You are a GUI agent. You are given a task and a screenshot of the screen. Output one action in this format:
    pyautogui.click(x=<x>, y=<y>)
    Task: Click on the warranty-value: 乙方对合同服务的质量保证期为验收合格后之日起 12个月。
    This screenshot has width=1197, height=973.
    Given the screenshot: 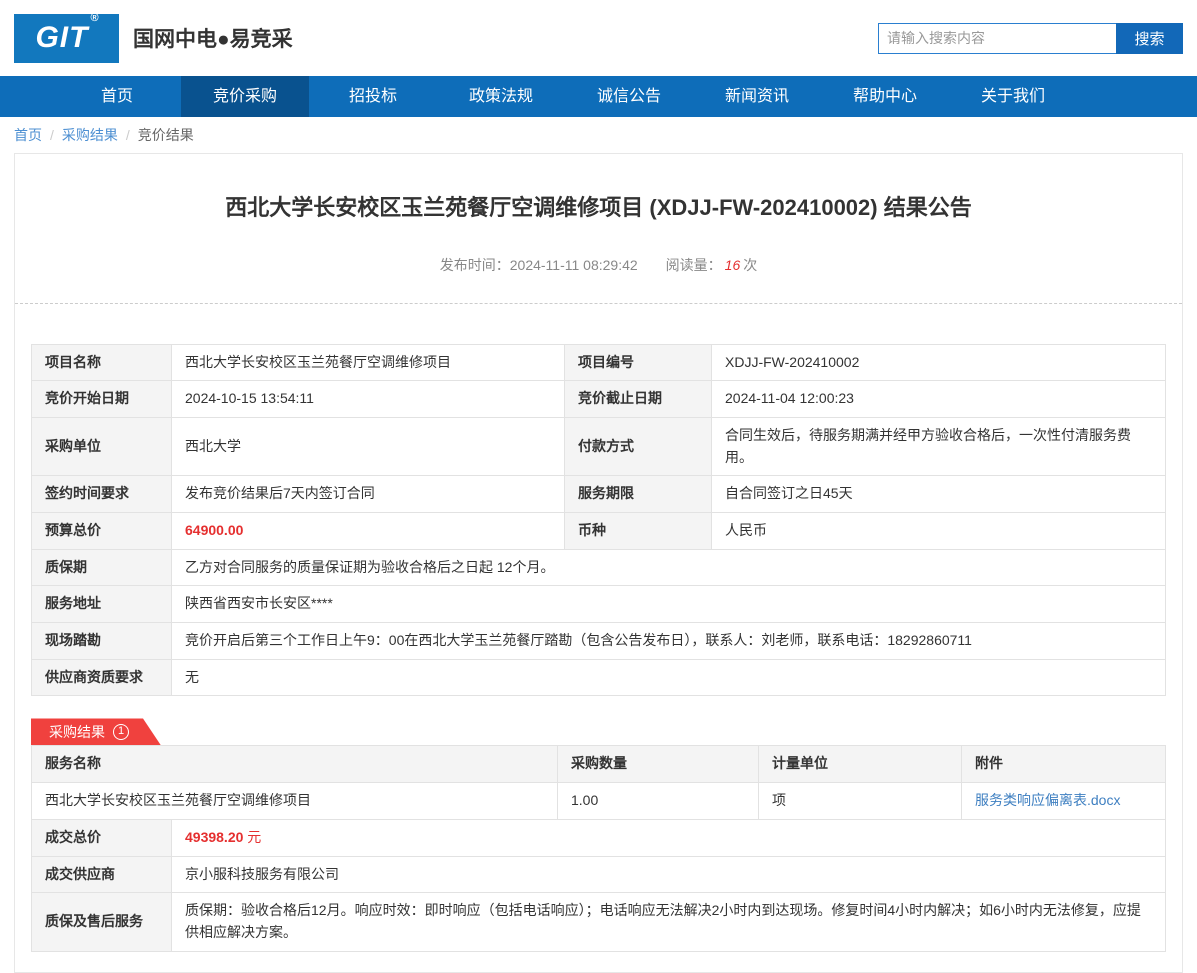 What is the action you would take?
    pyautogui.click(x=668, y=567)
    